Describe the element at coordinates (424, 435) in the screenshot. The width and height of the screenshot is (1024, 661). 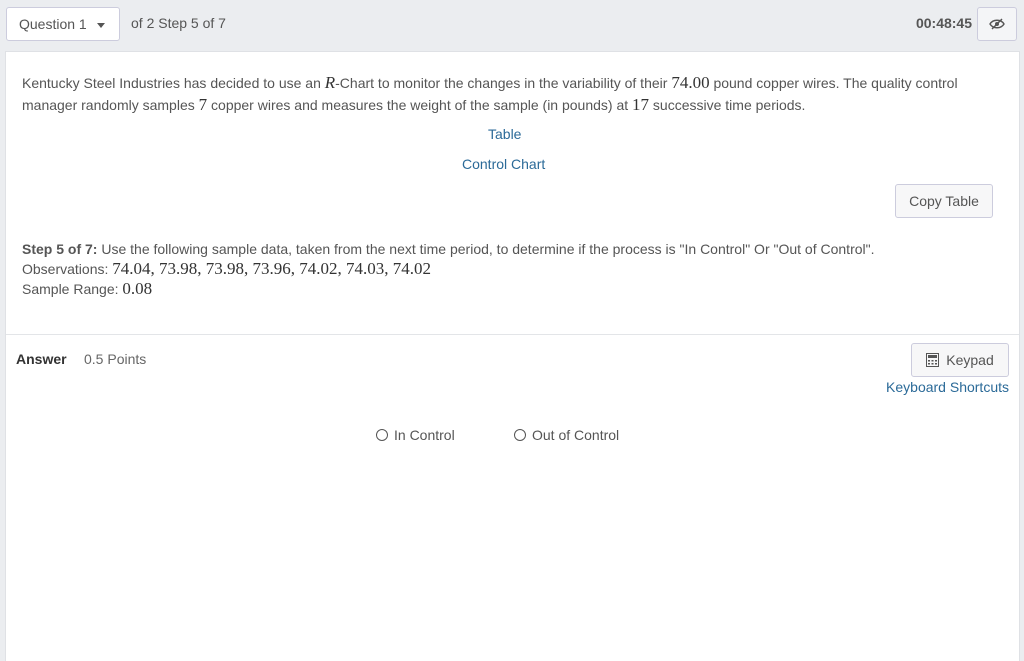
I see `in-control-label: In Control` at that location.